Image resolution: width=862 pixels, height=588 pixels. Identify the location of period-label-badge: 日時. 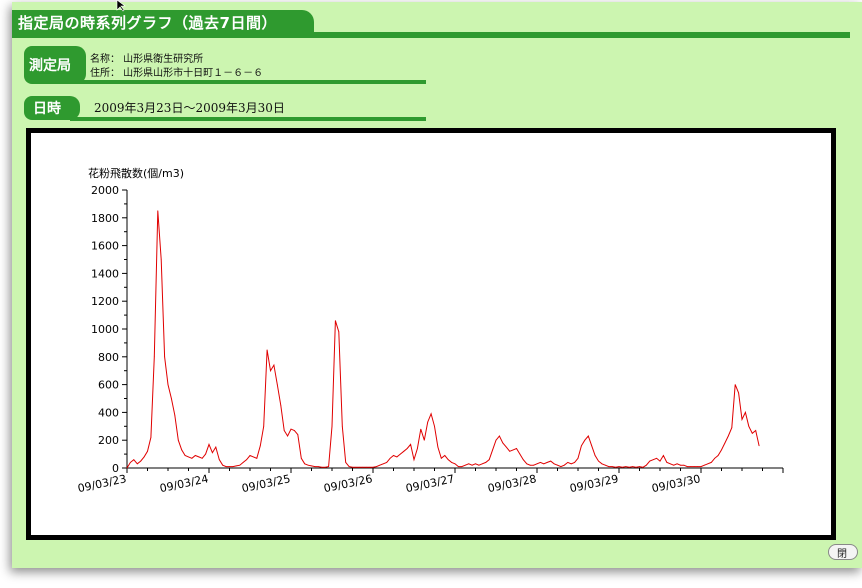
(52, 108).